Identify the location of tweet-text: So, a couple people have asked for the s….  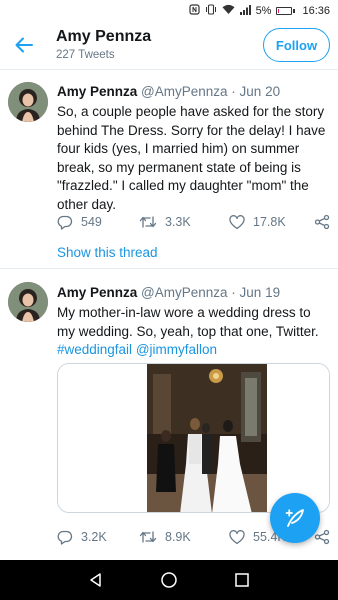
(191, 158).